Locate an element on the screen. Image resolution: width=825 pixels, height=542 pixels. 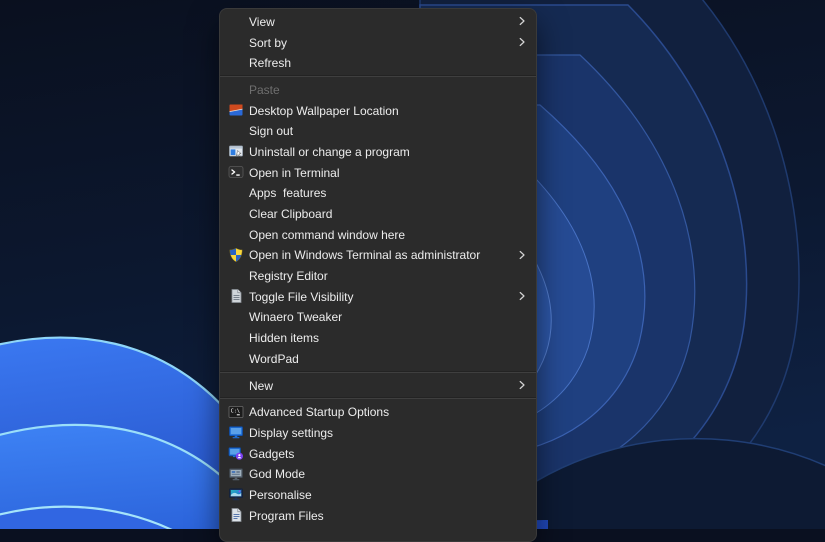
menu-item-gadgets: Gadgets is located at coordinates (378, 453).